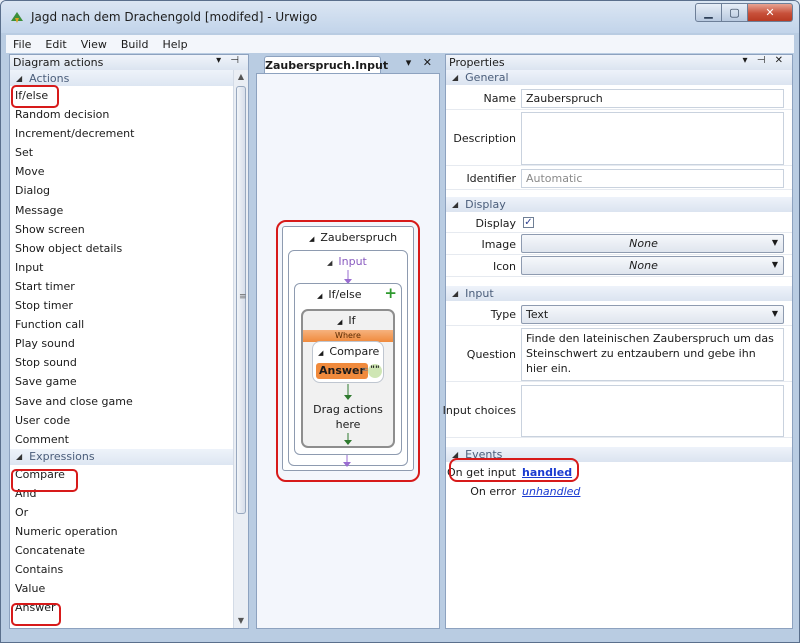  What do you see at coordinates (241, 300) in the screenshot?
I see `scroll-thumb: ≡` at bounding box center [241, 300].